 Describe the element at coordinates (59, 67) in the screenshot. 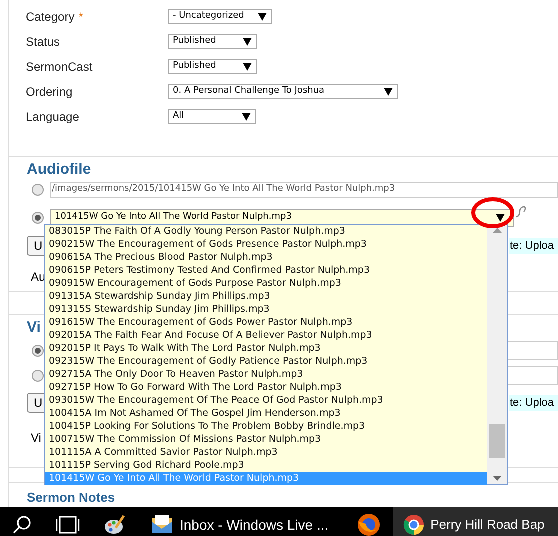

I see `field-label: SermonCast` at that location.